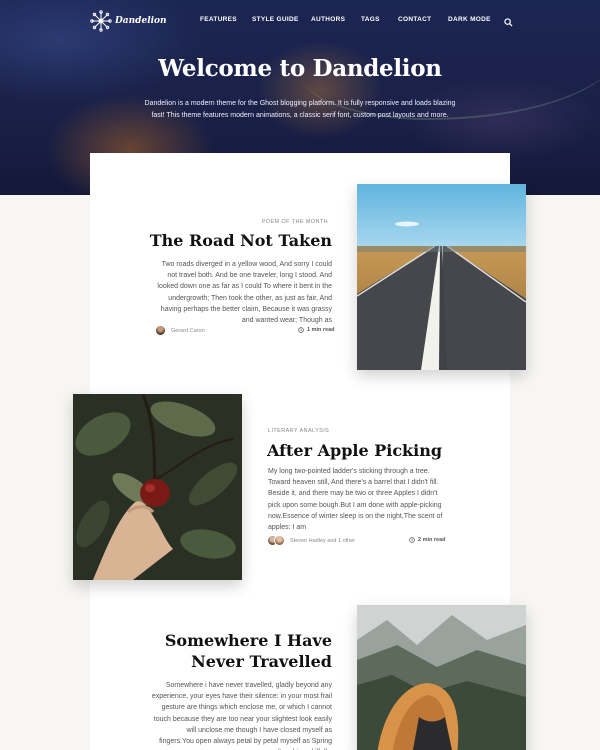  I want to click on nav-authors: AUTHORS, so click(328, 19).